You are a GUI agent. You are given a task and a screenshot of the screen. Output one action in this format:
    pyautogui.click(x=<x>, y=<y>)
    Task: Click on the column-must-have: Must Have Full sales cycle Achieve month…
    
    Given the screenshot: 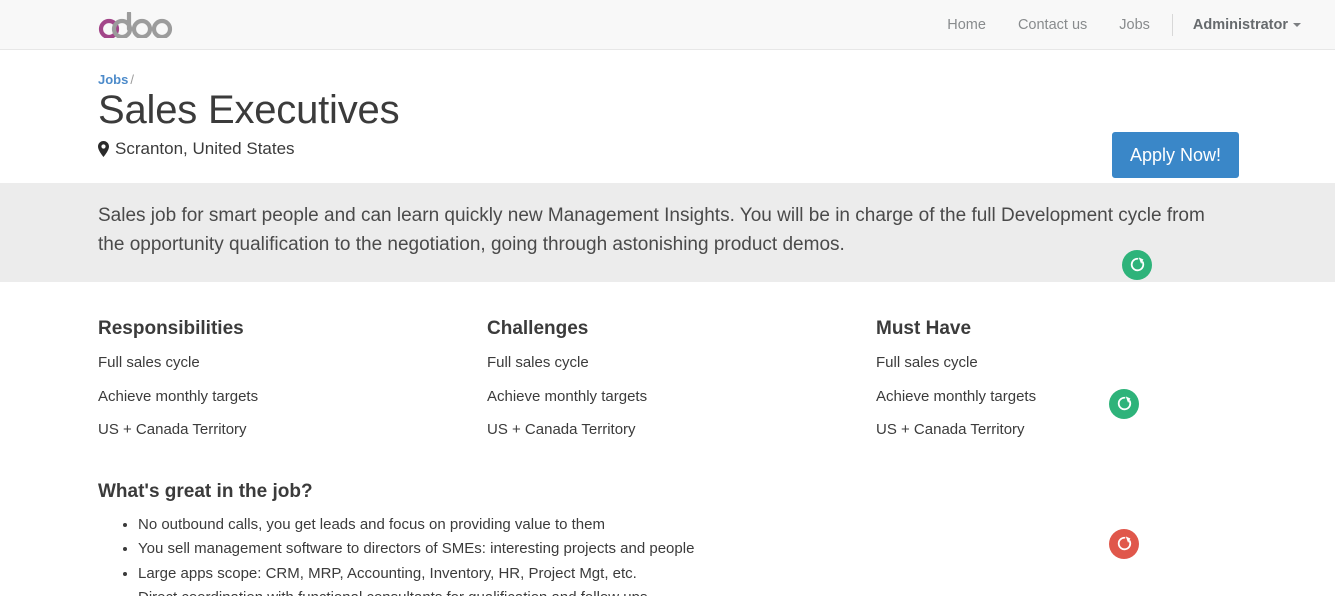 What is the action you would take?
    pyautogui.click(x=956, y=386)
    